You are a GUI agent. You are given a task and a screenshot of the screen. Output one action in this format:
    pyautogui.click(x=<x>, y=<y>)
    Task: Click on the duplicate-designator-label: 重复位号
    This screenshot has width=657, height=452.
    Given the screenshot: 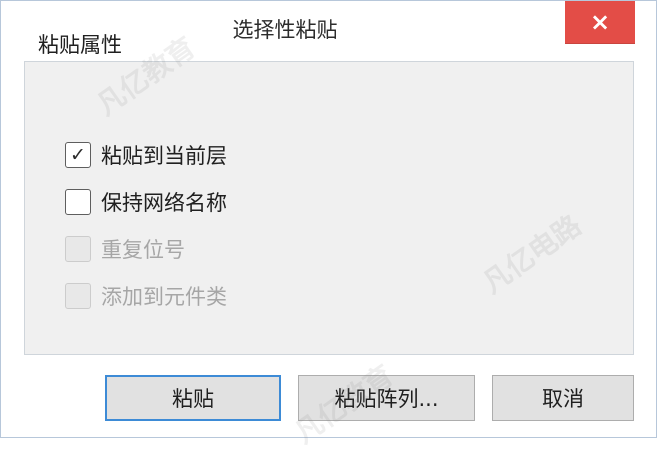 What is the action you would take?
    pyautogui.click(x=143, y=250)
    